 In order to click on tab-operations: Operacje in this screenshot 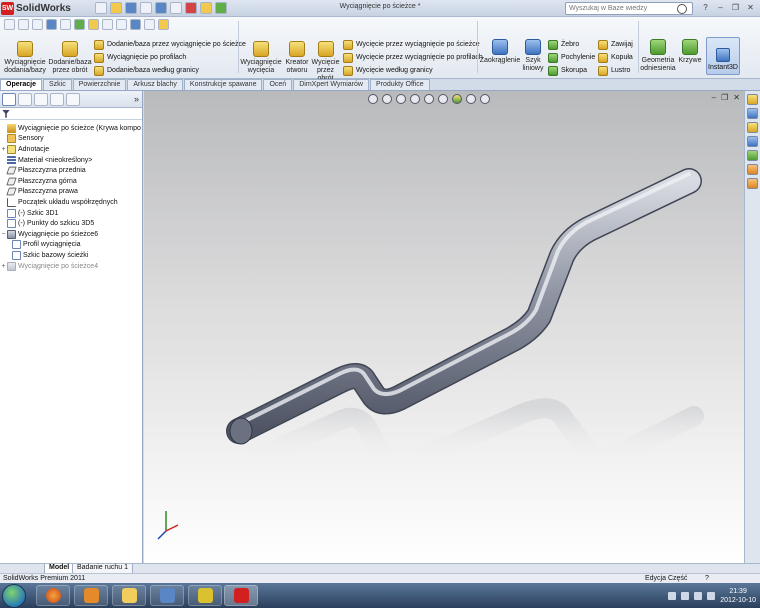, I will do `click(21, 84)`.